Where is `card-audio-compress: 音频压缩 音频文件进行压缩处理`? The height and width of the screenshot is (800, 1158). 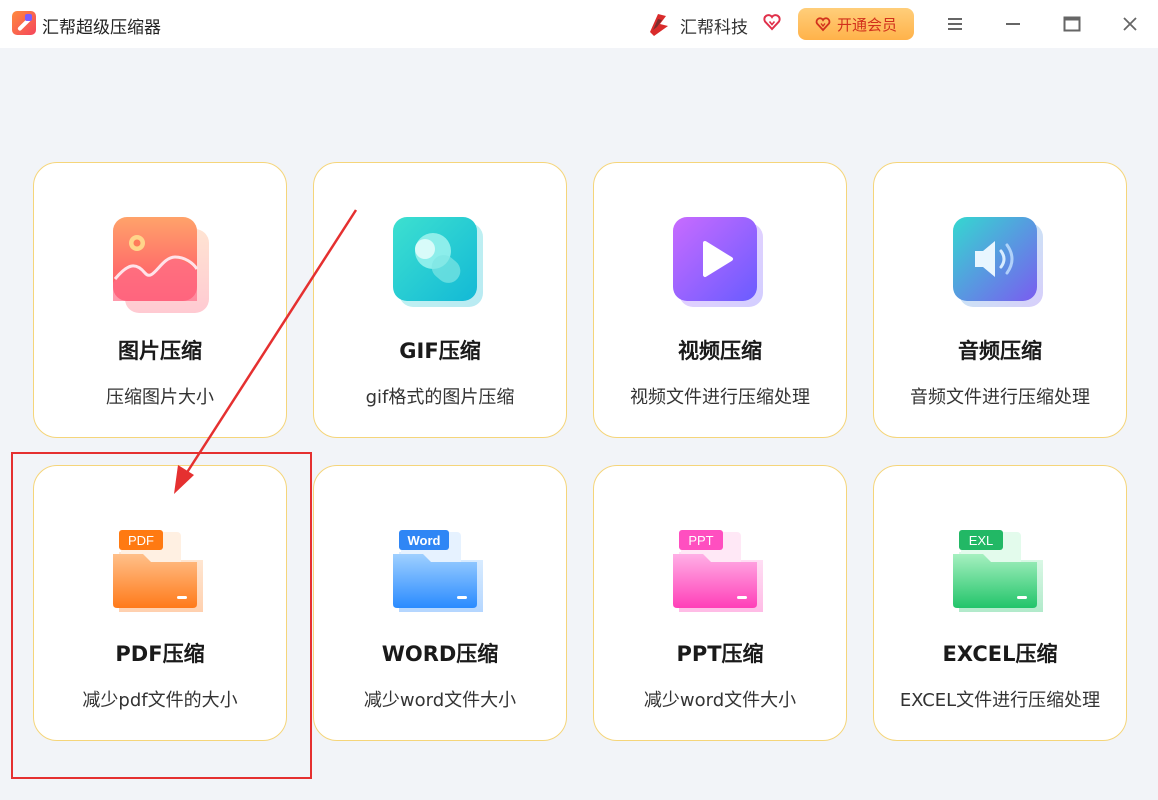
card-audio-compress: 音频压缩 音频文件进行压缩处理 is located at coordinates (1000, 300).